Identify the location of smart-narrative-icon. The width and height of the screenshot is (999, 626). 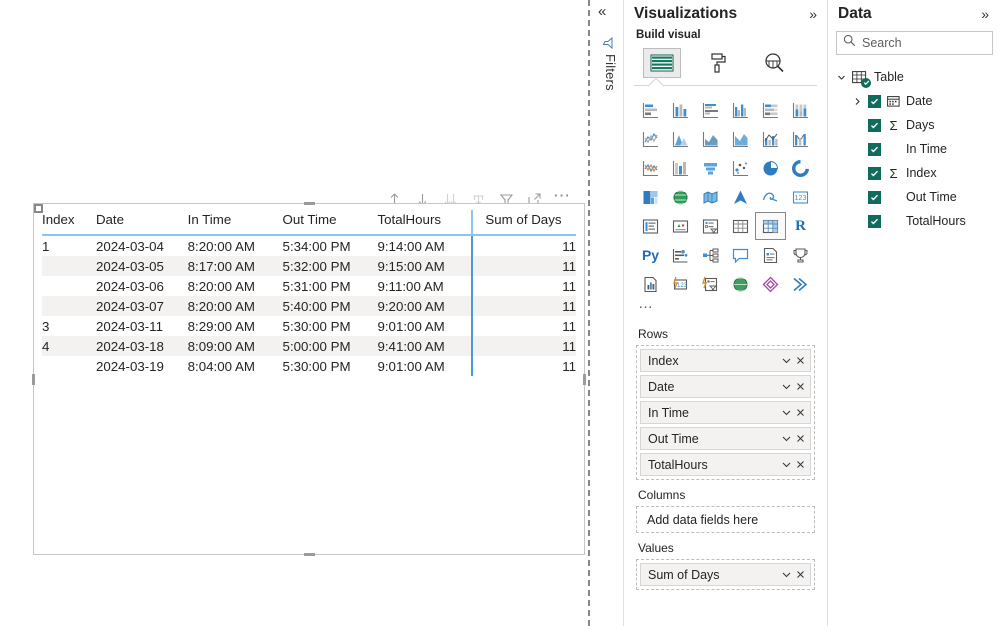
(770, 255).